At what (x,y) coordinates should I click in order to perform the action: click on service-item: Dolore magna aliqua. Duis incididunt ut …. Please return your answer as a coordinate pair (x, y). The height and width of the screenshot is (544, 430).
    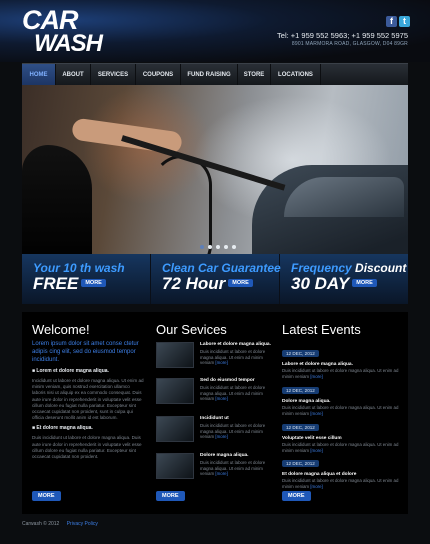
    Looking at the image, I should click on (215, 468).